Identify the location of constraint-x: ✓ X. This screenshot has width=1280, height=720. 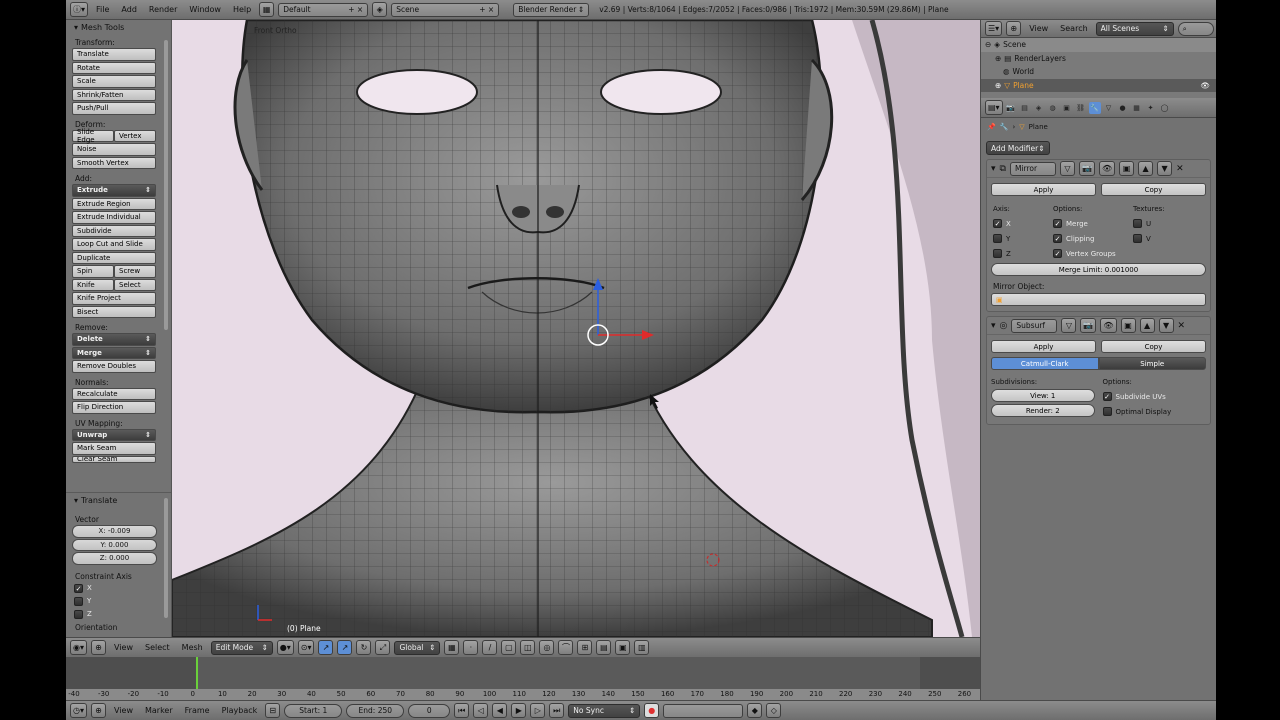
(118, 588).